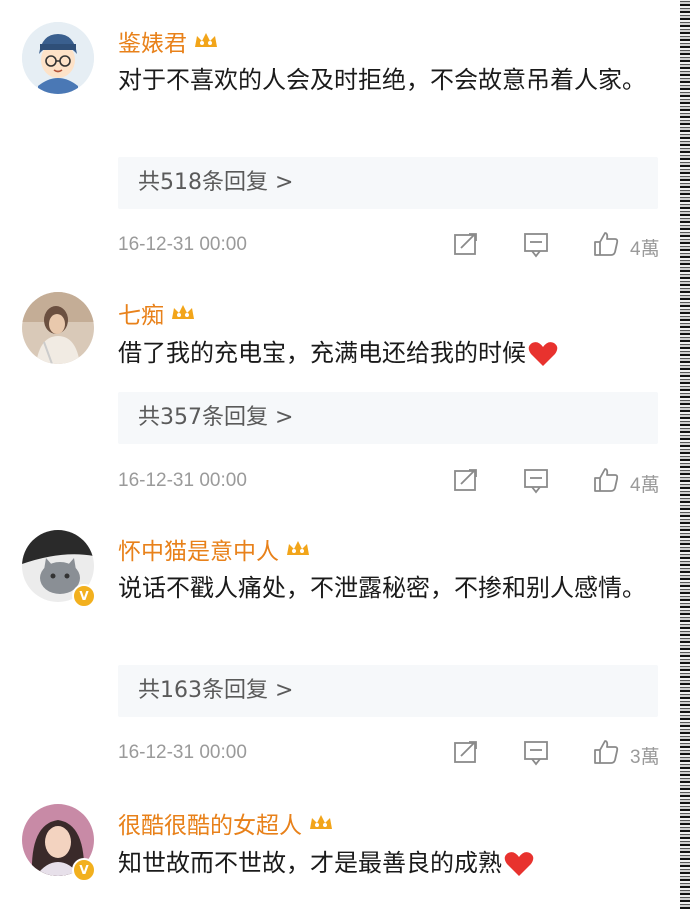 The image size is (690, 909). I want to click on replies-label: 共163条回复 >, so click(216, 690).